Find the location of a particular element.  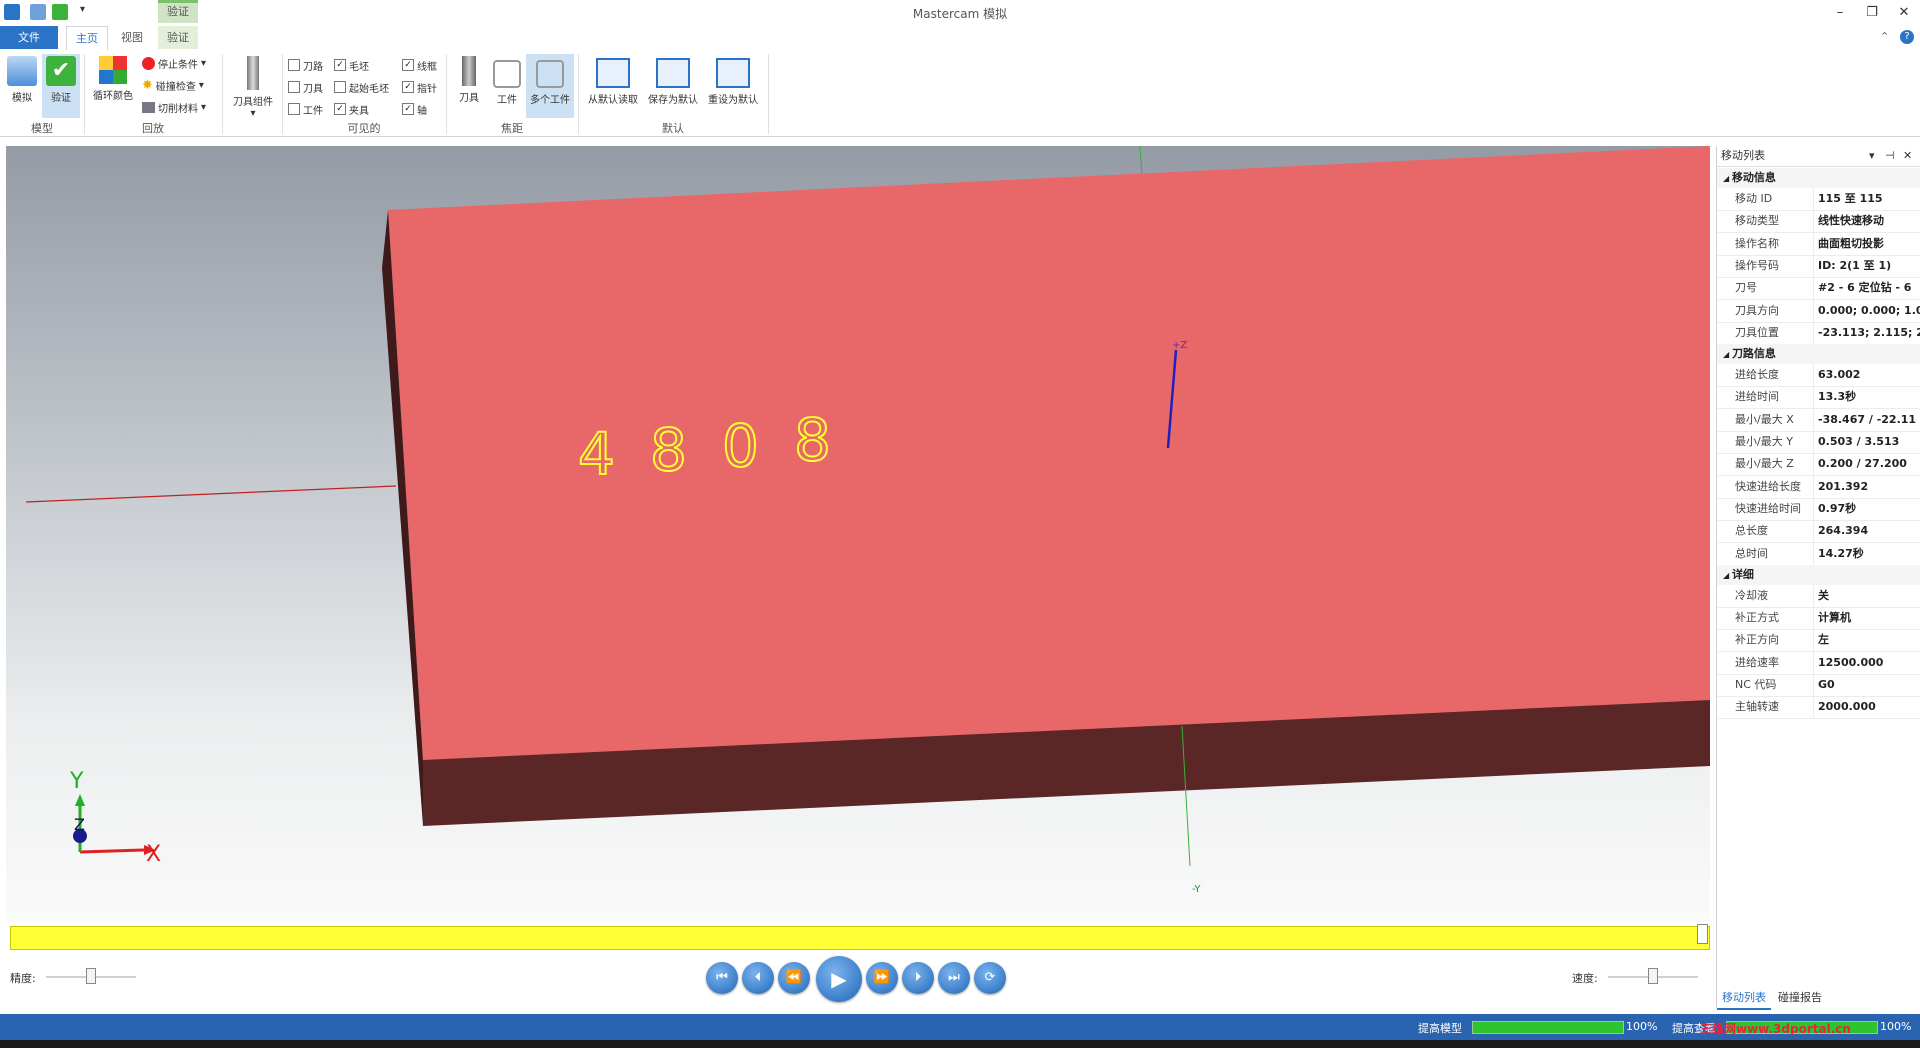

y-axis-line-top is located at coordinates (1141, 161).